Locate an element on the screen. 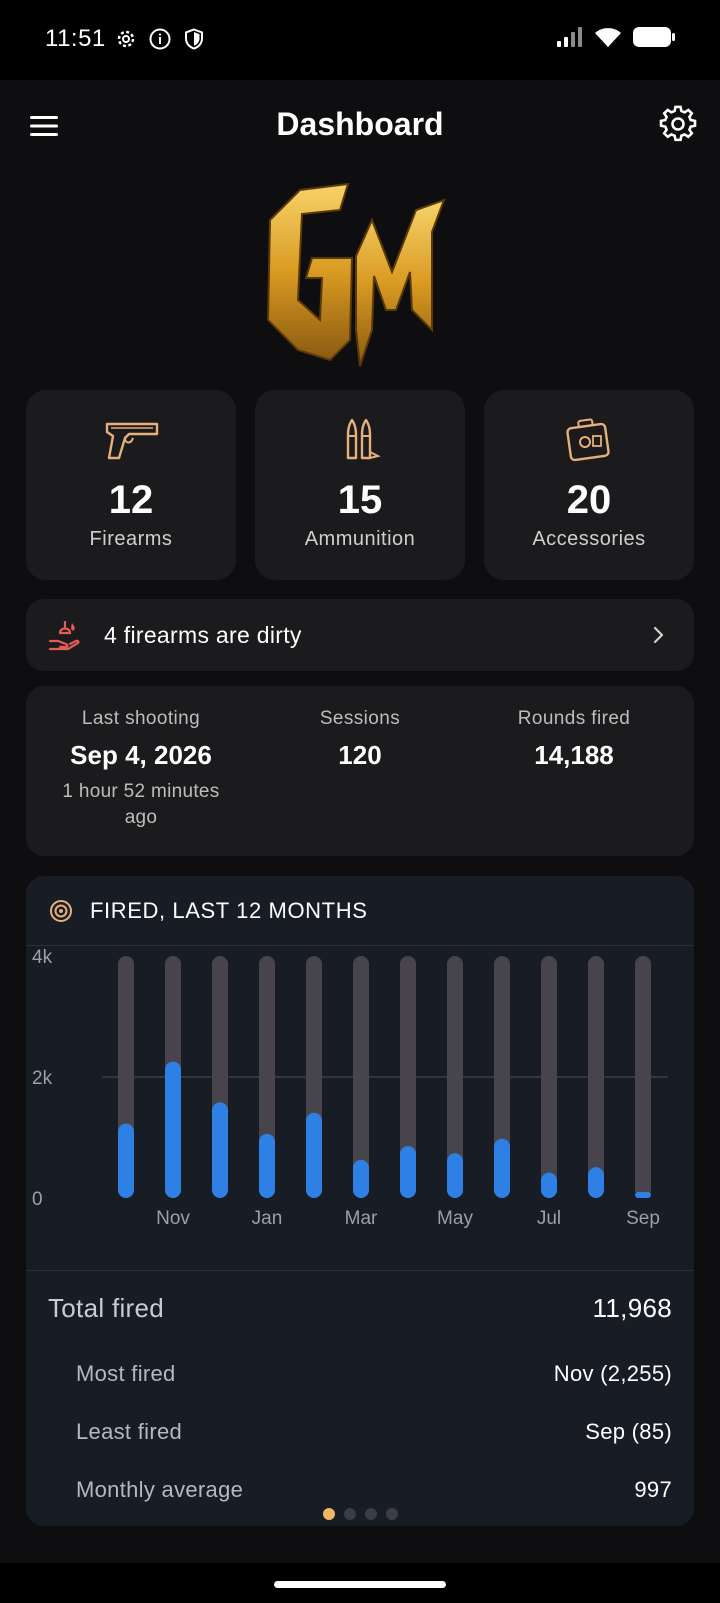 This screenshot has height=1603, width=720. dirty-firearms-text: 4 firearms are dirty is located at coordinates (203, 635).